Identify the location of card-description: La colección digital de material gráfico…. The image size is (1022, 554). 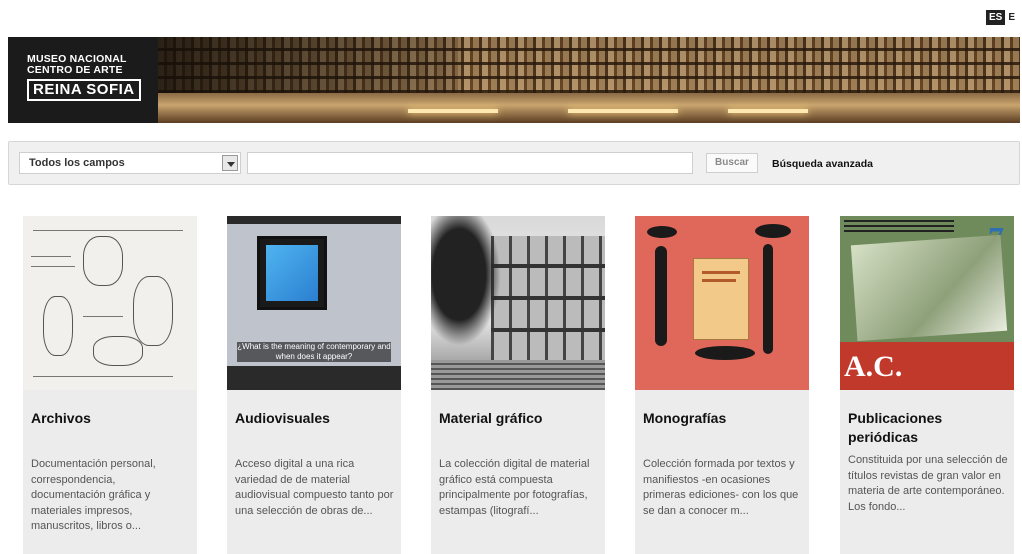
(514, 487).